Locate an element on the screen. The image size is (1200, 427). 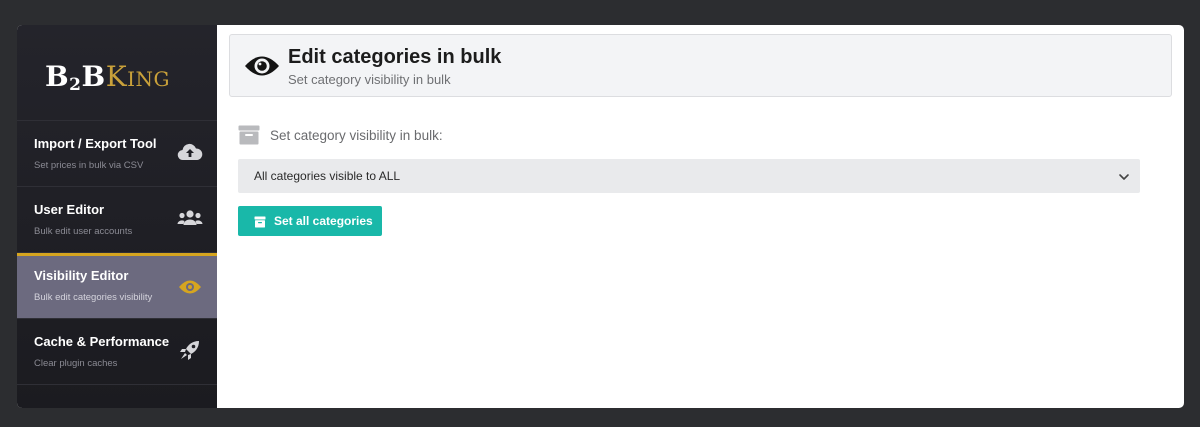
brand-logo: B2BKing is located at coordinates (117, 73).